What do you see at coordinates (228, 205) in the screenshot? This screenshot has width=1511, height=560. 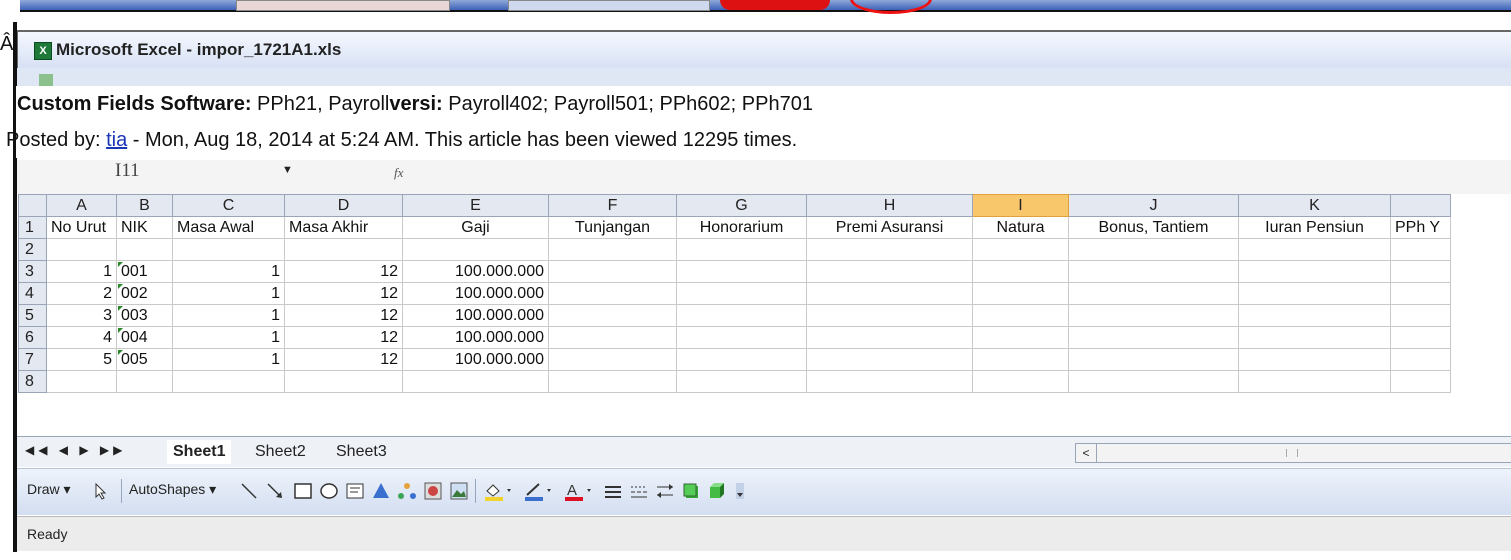 I see `column-header: C` at bounding box center [228, 205].